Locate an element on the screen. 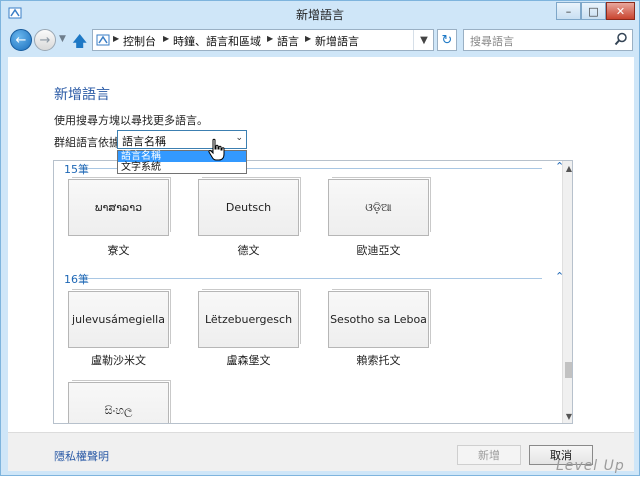  scroll-up-icon: ▲ is located at coordinates (567, 168).